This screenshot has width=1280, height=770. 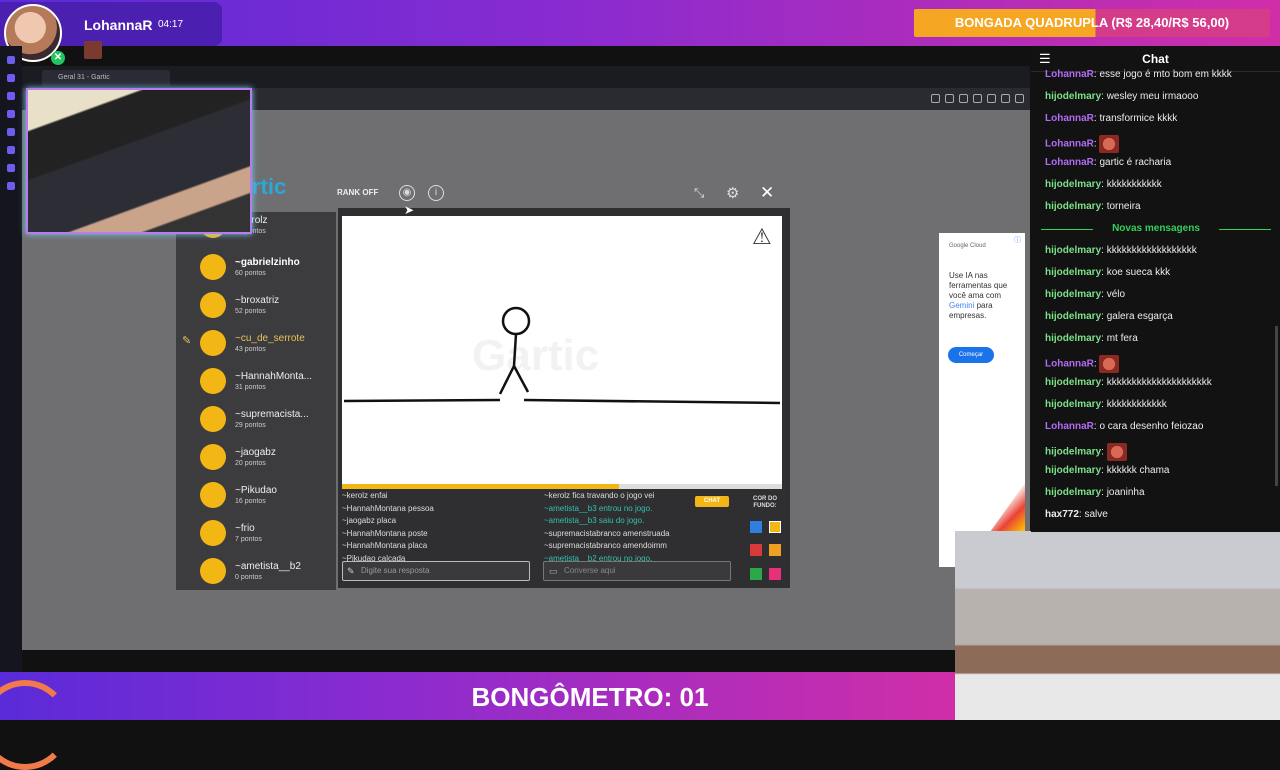 I want to click on drawing-canvas: Gartic ⚠, so click(x=562, y=351).